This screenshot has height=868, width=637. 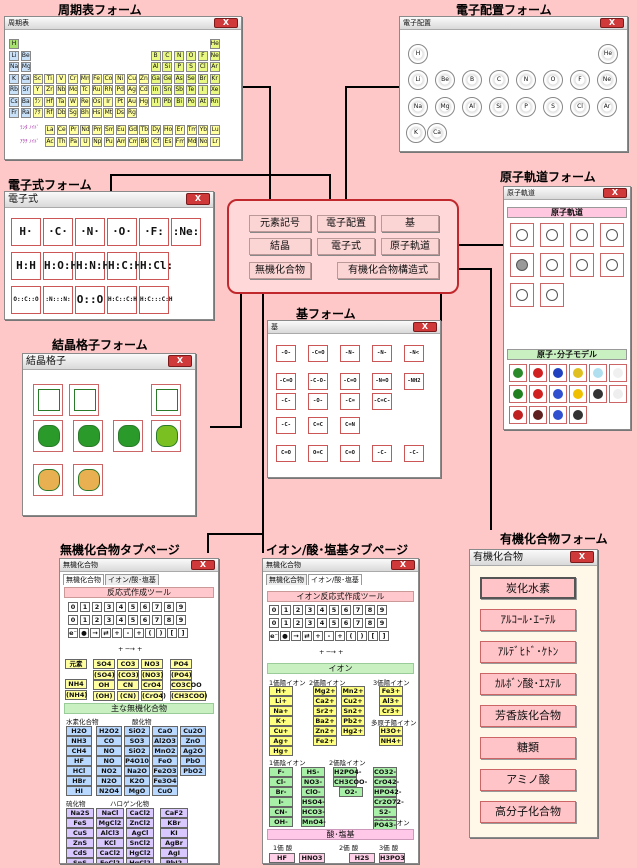 What do you see at coordinates (280, 270) in the screenshot?
I see `inorganic-button: 無機化合物` at bounding box center [280, 270].